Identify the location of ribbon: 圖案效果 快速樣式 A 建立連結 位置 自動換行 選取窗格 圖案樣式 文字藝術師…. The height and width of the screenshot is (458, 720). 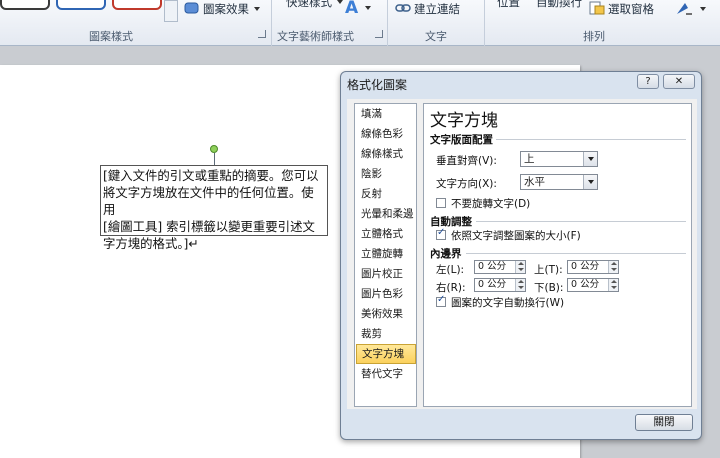
(360, 23).